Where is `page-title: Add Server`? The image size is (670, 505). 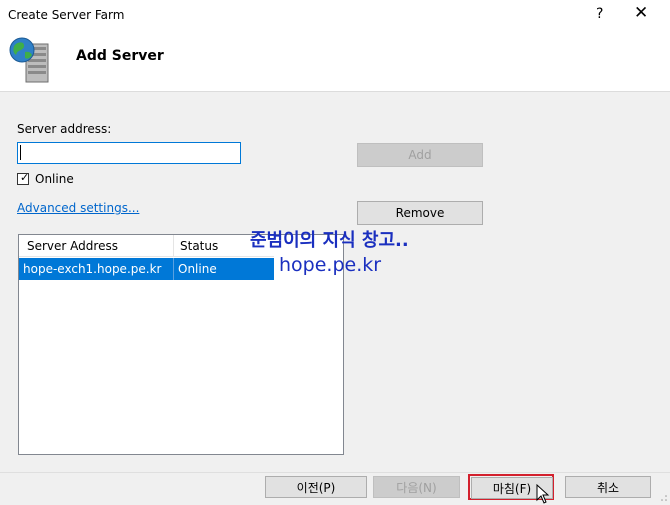 page-title: Add Server is located at coordinates (120, 56).